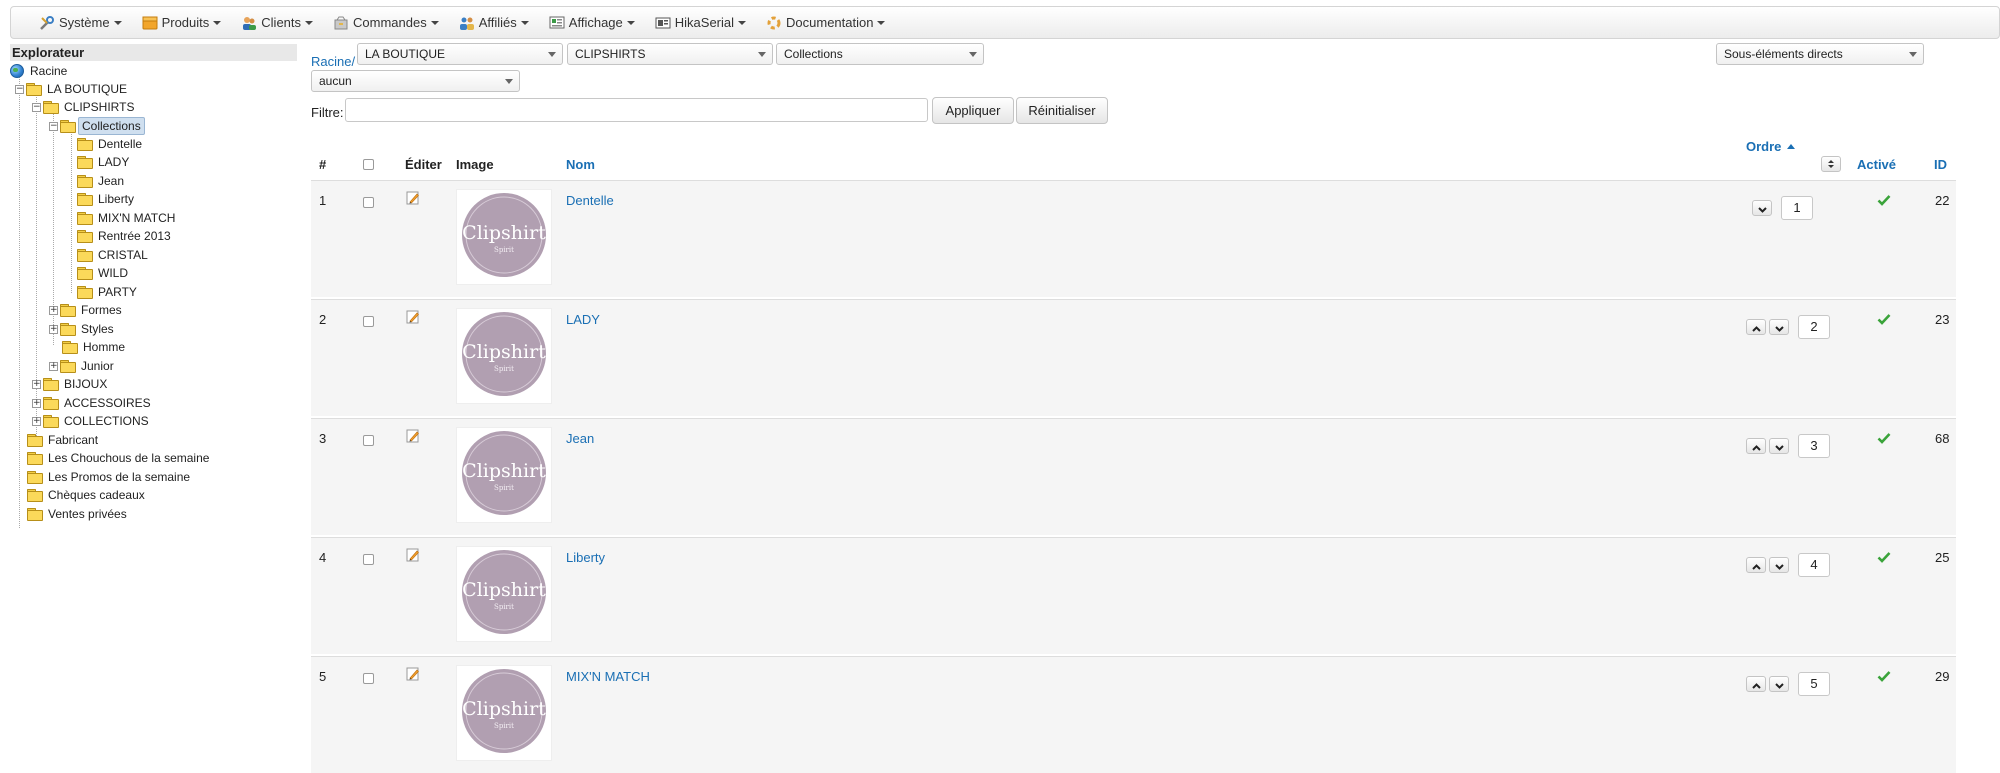 The width and height of the screenshot is (2000, 773). I want to click on chevron-down-icon, so click(881, 22).